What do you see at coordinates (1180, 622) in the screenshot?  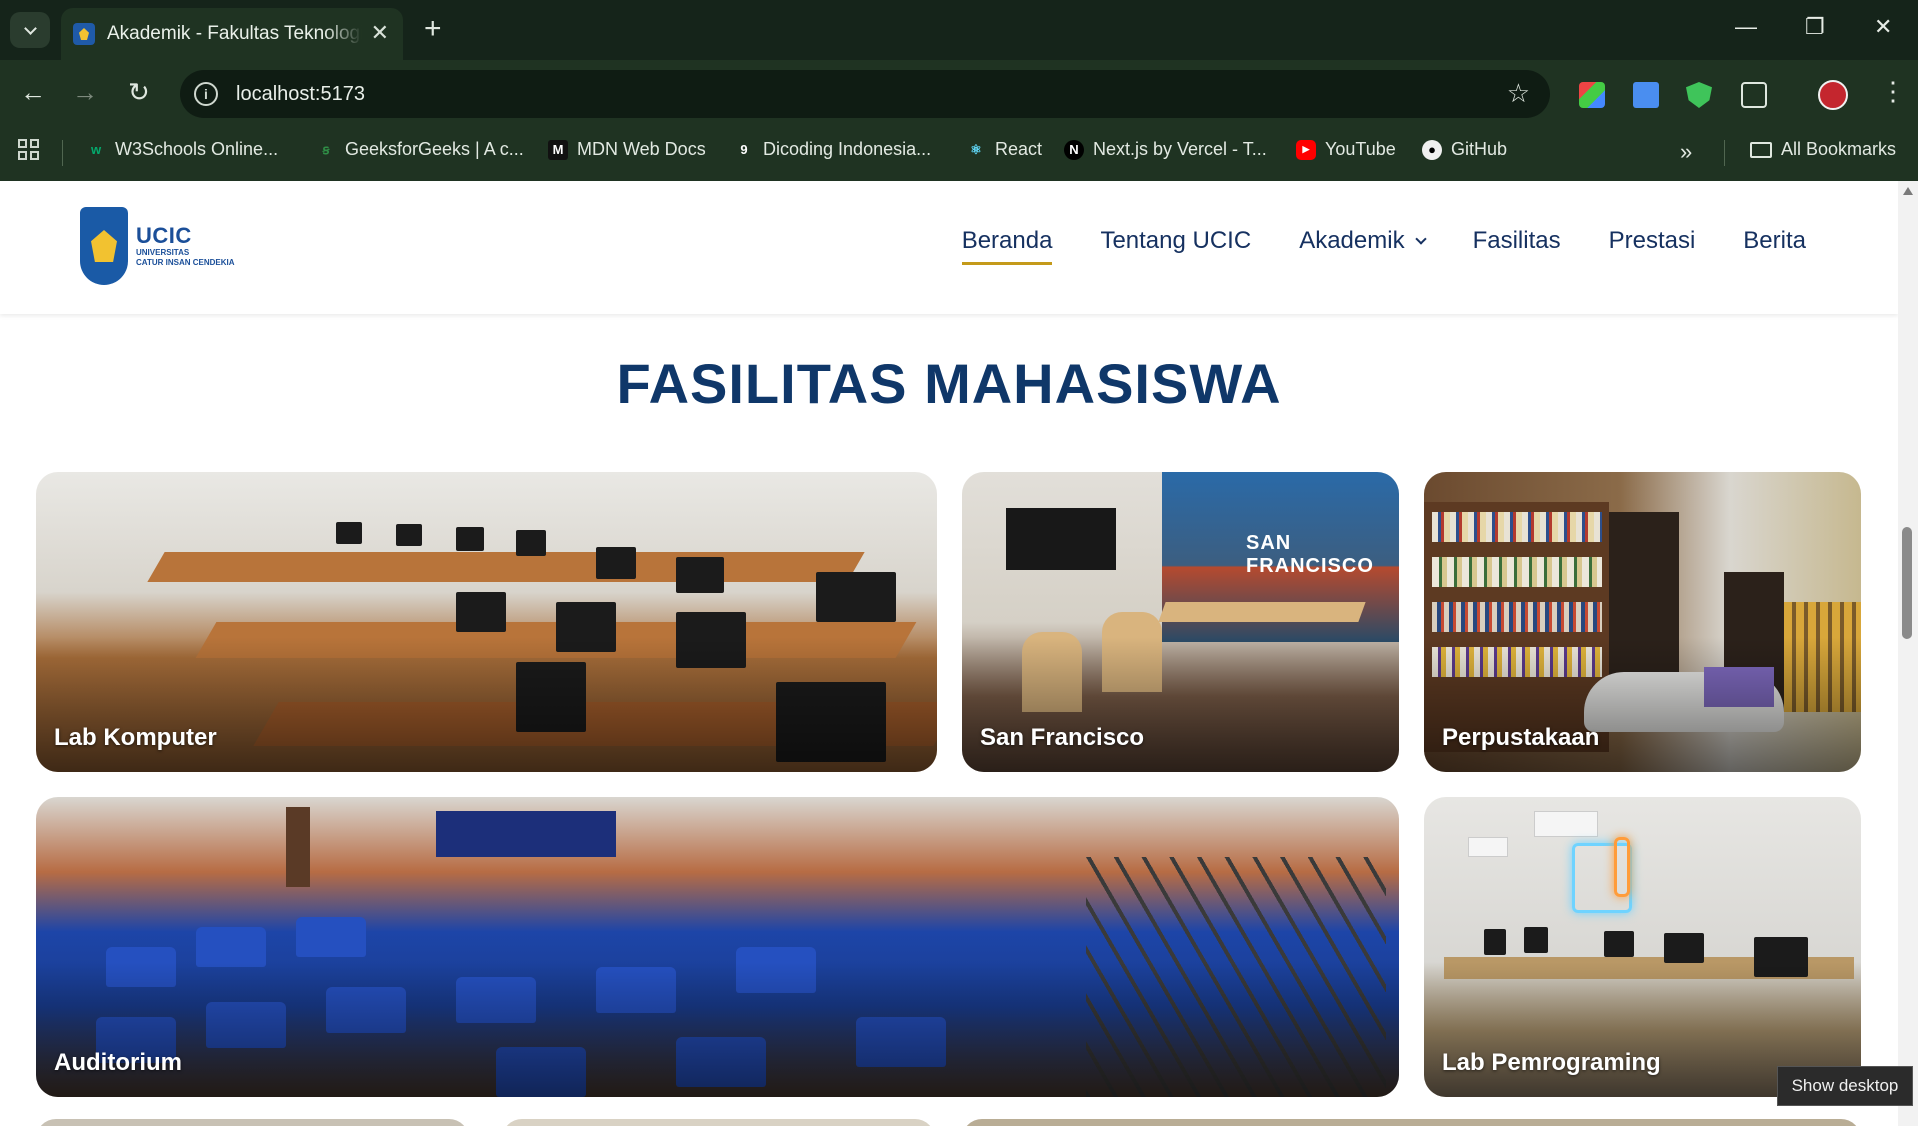 I see `facility-card-san-francisco: SAN FRANCISCO San Francisco` at bounding box center [1180, 622].